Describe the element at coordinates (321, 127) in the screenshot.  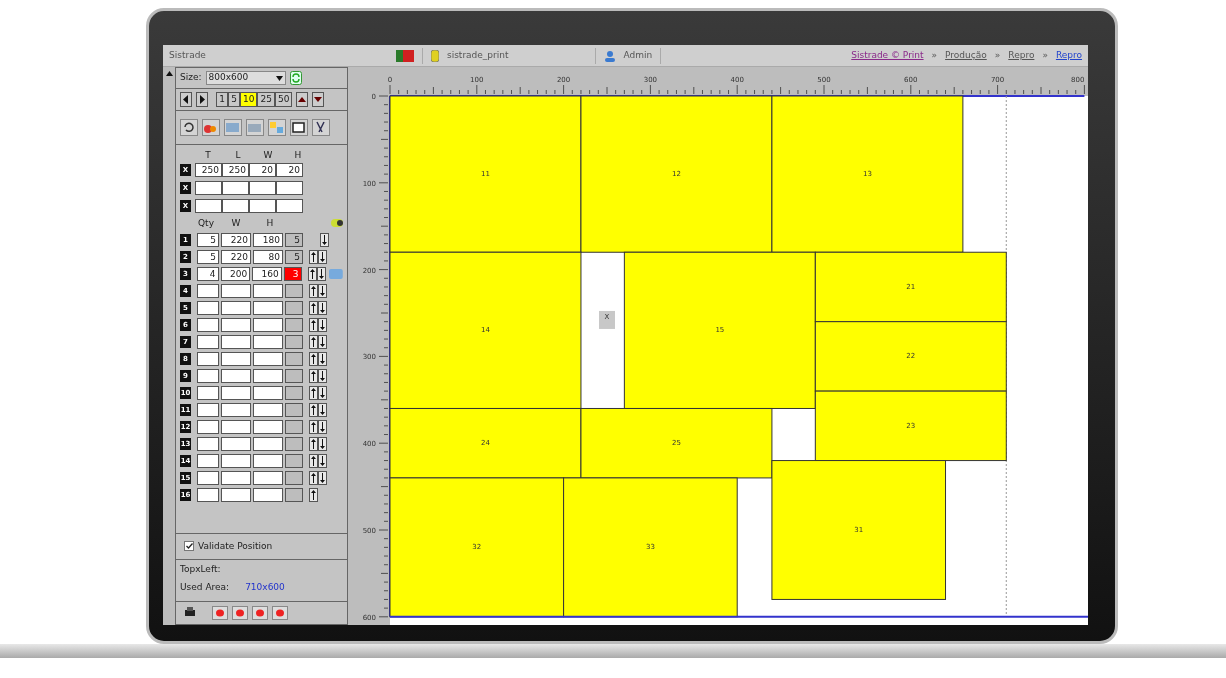
I see `scissors-icon` at that location.